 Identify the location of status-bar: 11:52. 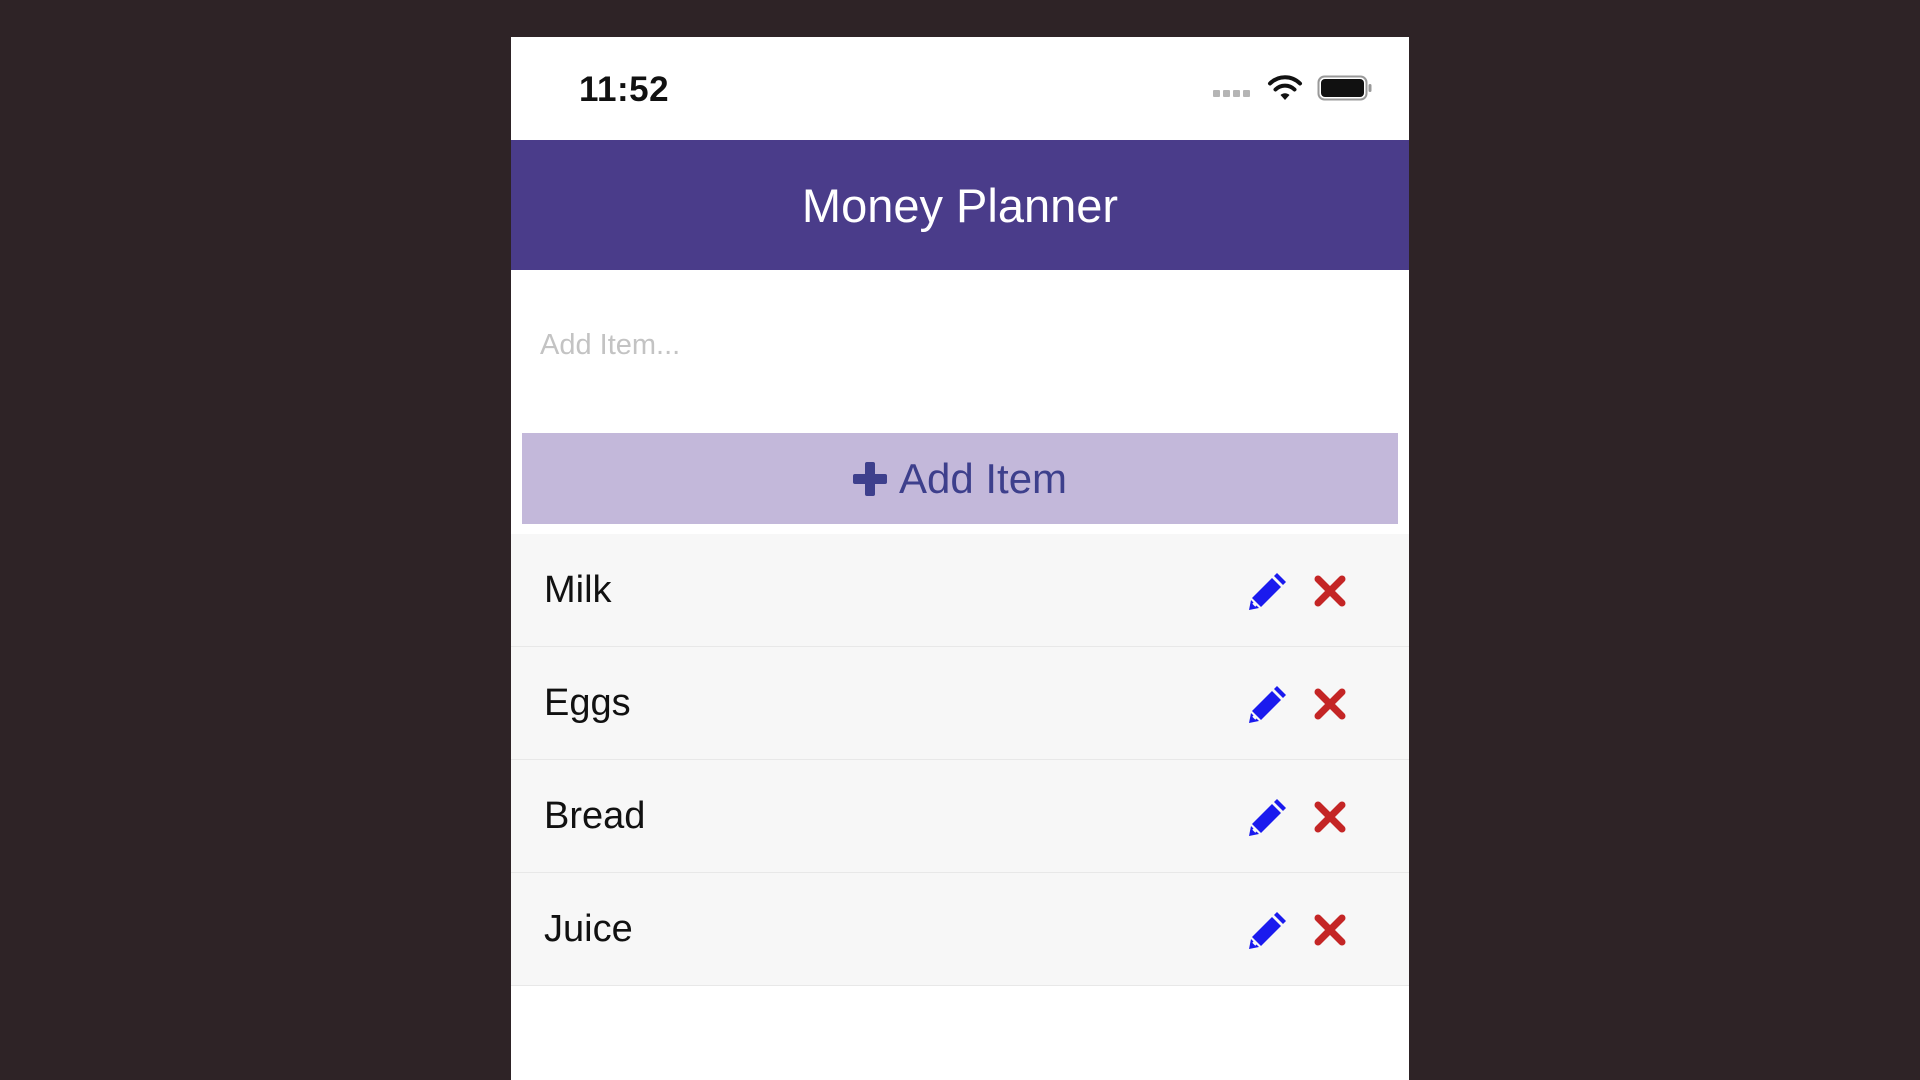
(960, 88).